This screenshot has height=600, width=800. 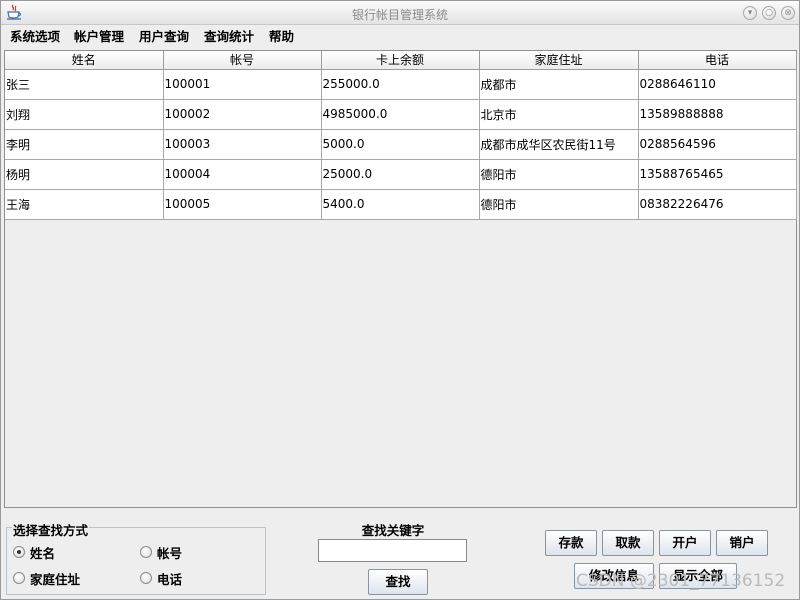 What do you see at coordinates (242, 144) in the screenshot?
I see `cell-account: 100003` at bounding box center [242, 144].